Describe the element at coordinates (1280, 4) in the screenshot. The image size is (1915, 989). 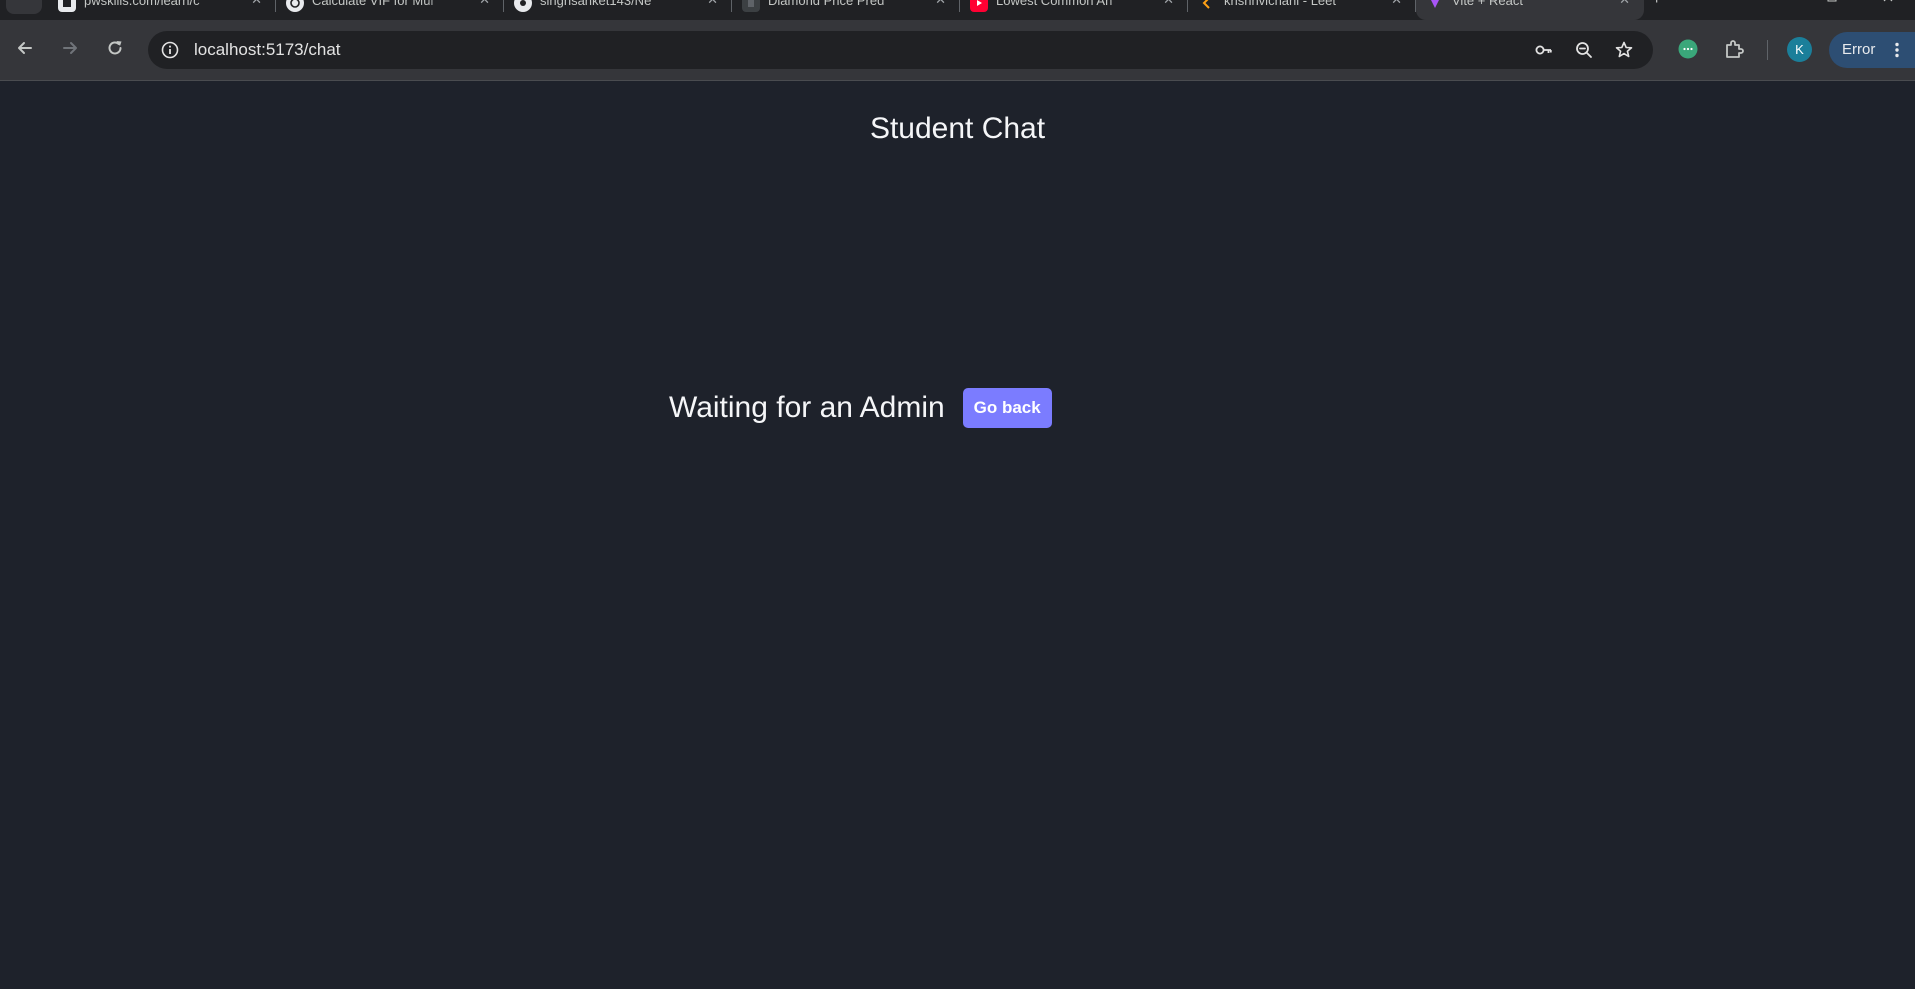
I see `tab-title: krishnvichani - Leet` at that location.